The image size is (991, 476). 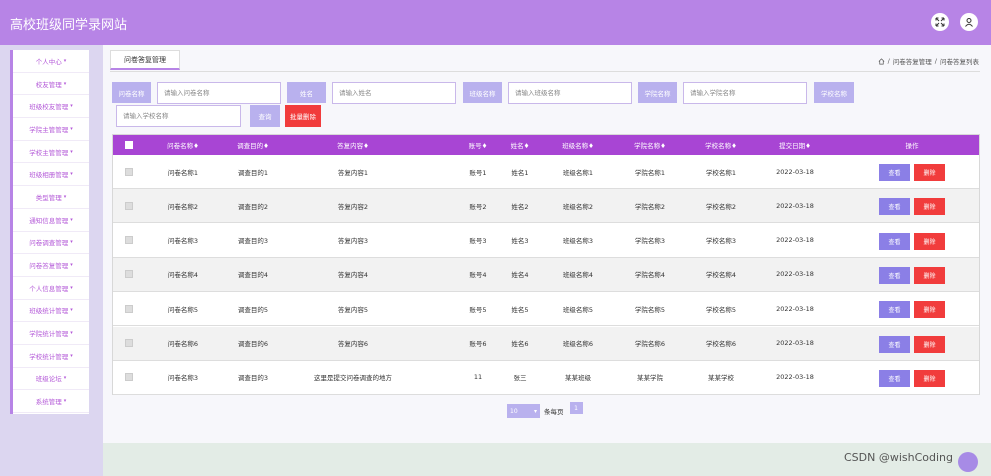 What do you see at coordinates (650, 172) in the screenshot?
I see `table-cell: 学院名称1` at bounding box center [650, 172].